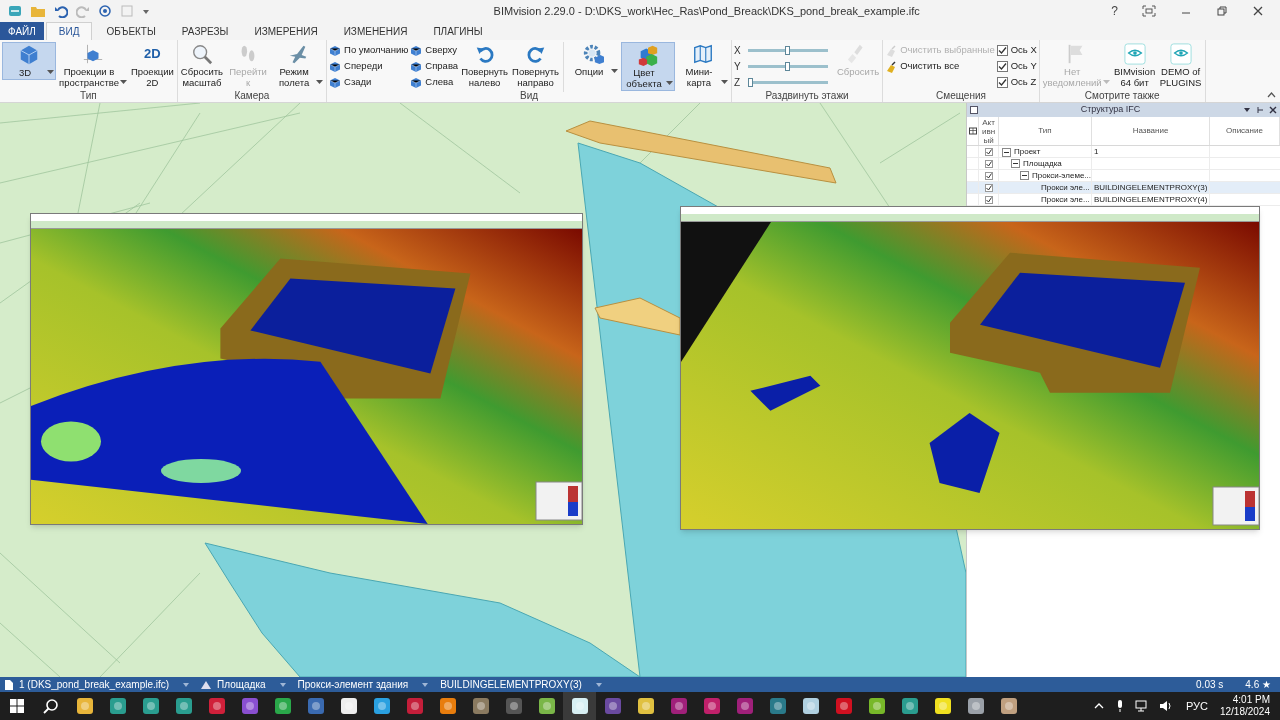 The width and height of the screenshot is (1280, 720). I want to click on ribbon-button: Режим полета, so click(298, 65).